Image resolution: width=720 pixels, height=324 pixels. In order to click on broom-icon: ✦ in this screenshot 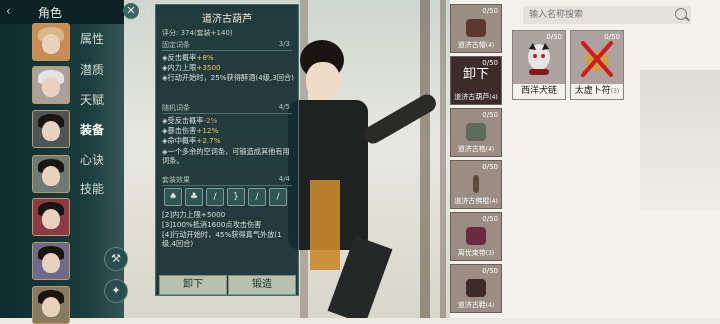, I will do `click(116, 291)`.